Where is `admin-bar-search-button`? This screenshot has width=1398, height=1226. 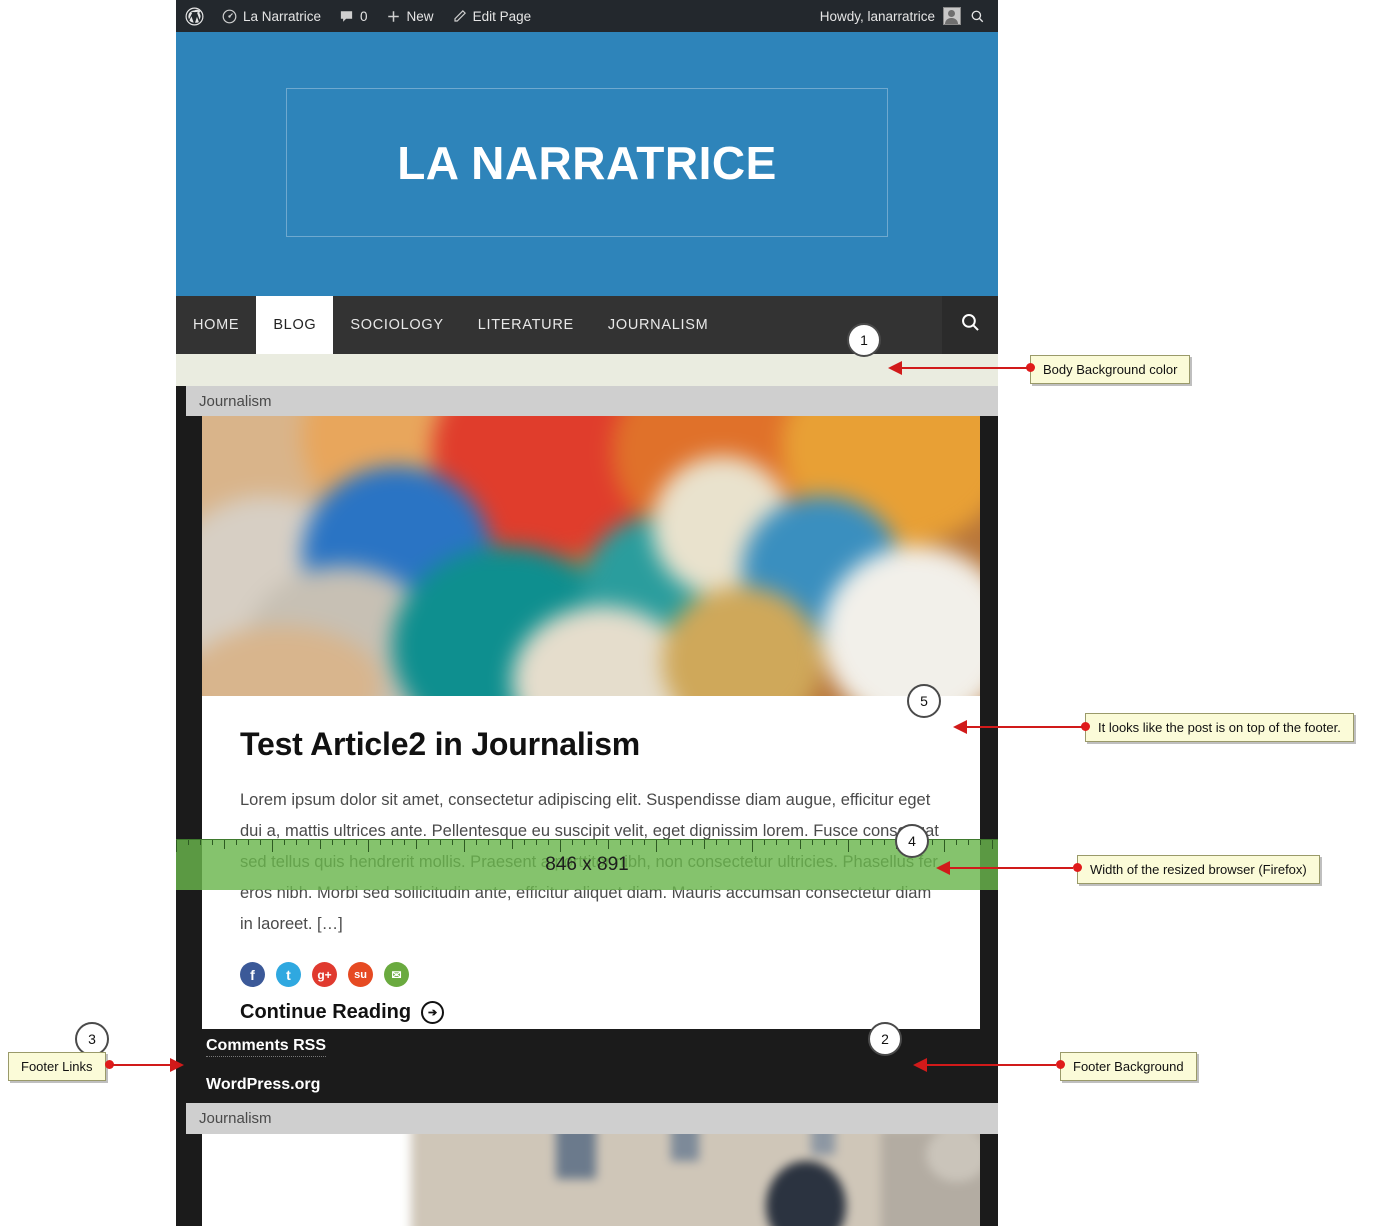
admin-bar-search-button is located at coordinates (977, 16).